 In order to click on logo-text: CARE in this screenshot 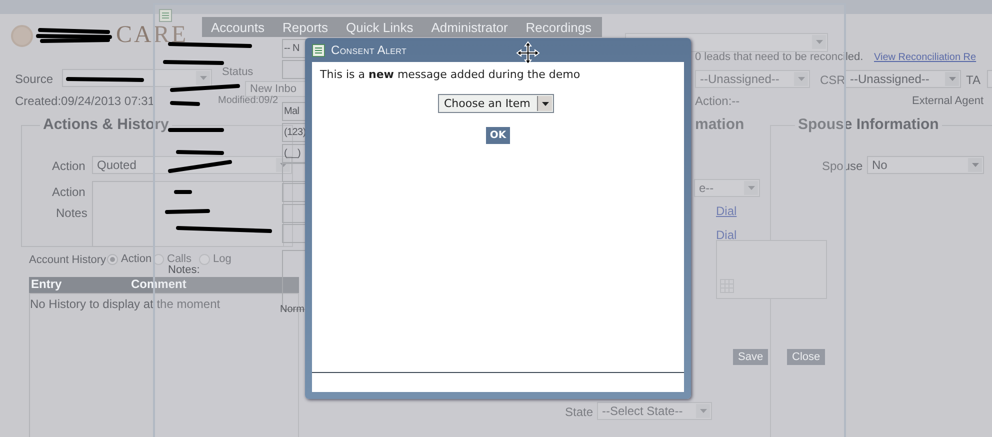, I will do `click(152, 35)`.